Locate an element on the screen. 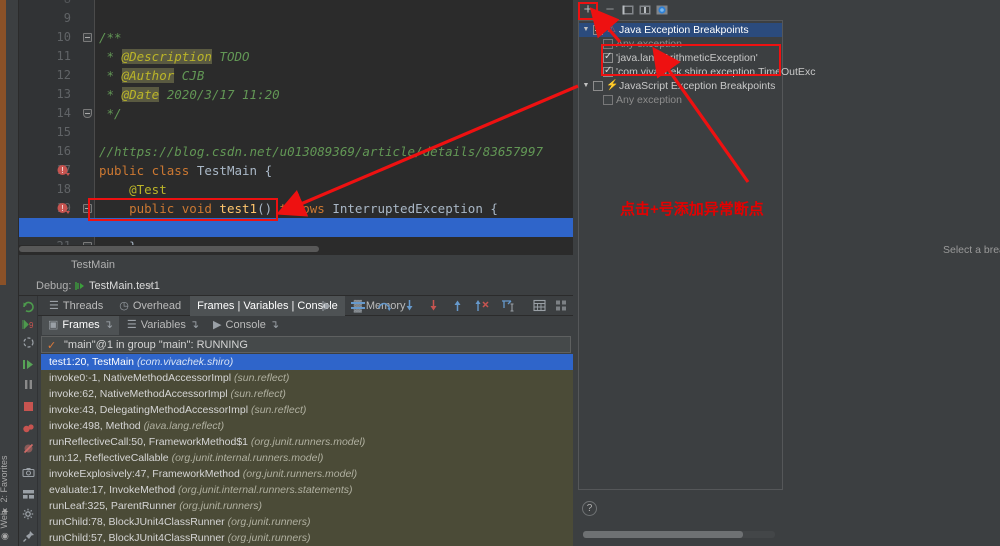 This screenshot has height=546, width=1000. pin-icon is located at coordinates (28, 536).